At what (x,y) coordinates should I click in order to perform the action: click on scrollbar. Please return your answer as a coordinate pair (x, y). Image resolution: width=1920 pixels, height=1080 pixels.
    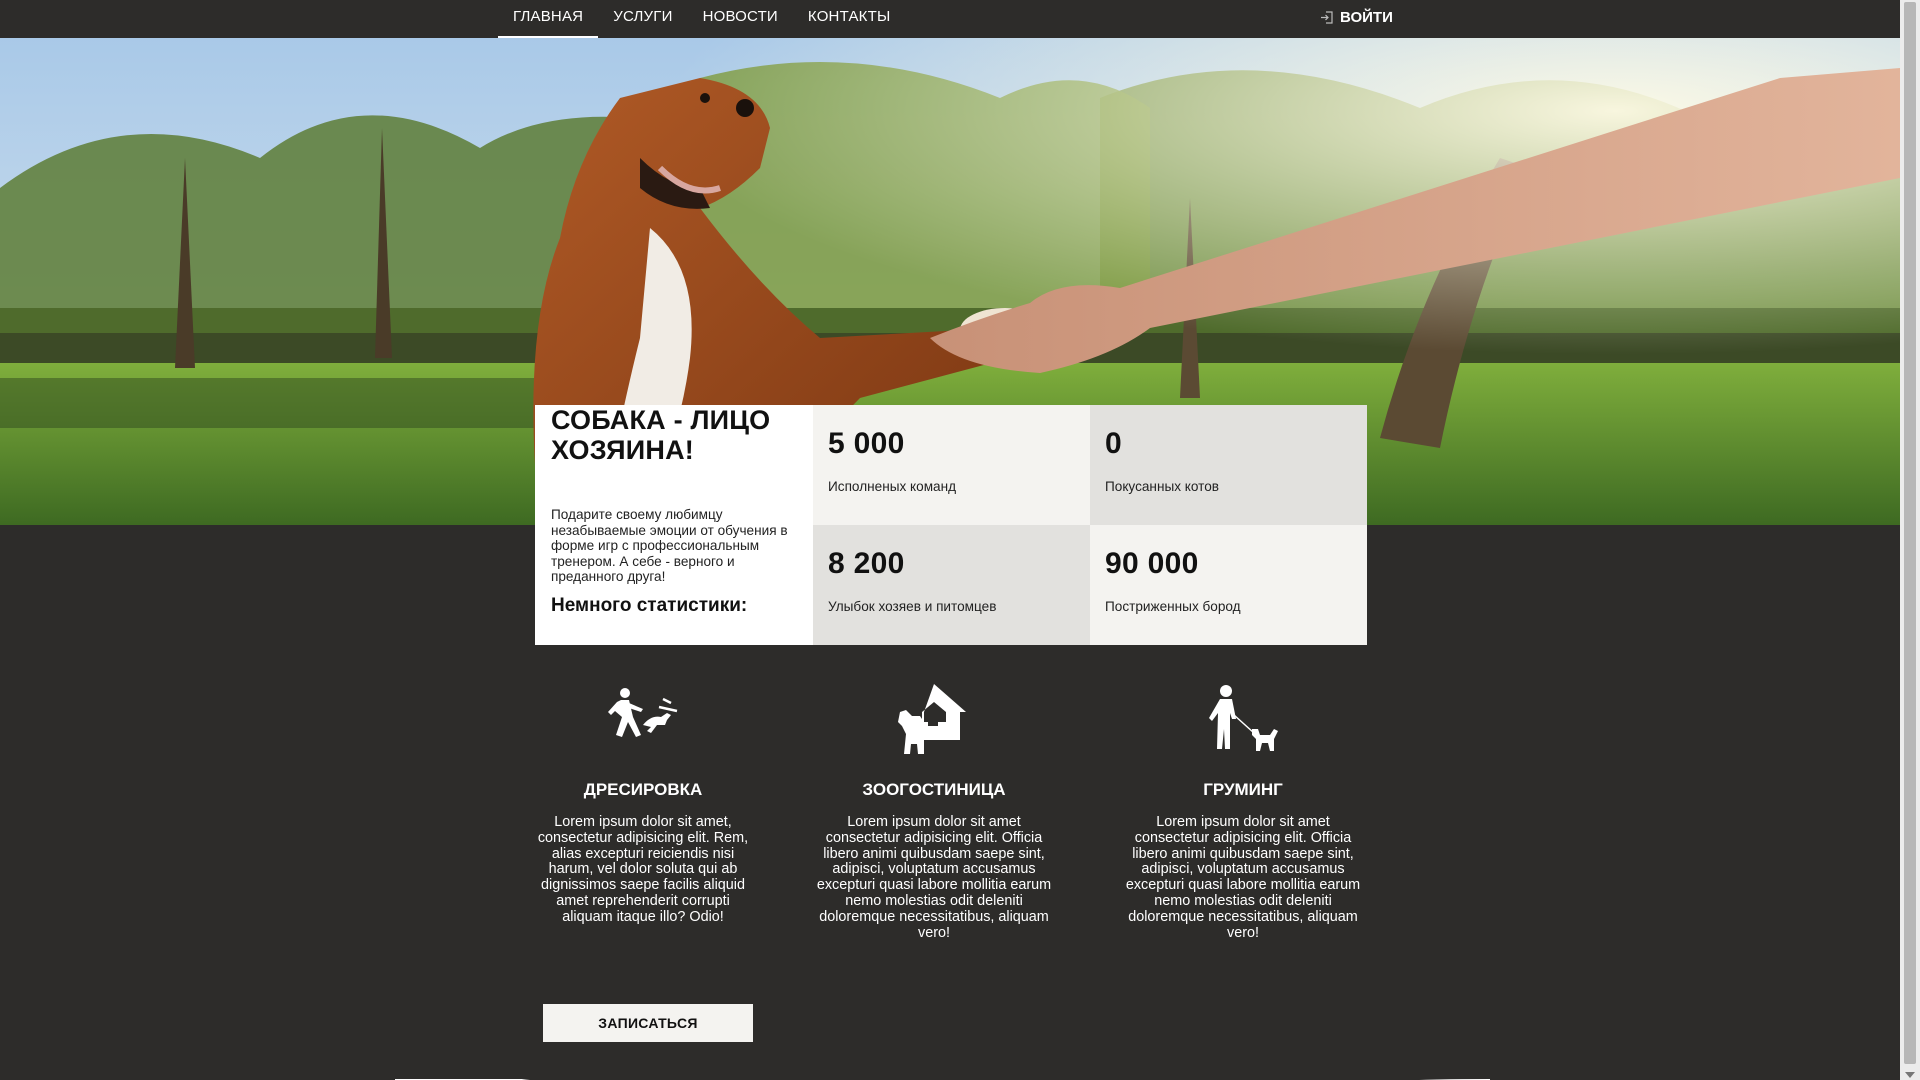
    Looking at the image, I should click on (1910, 540).